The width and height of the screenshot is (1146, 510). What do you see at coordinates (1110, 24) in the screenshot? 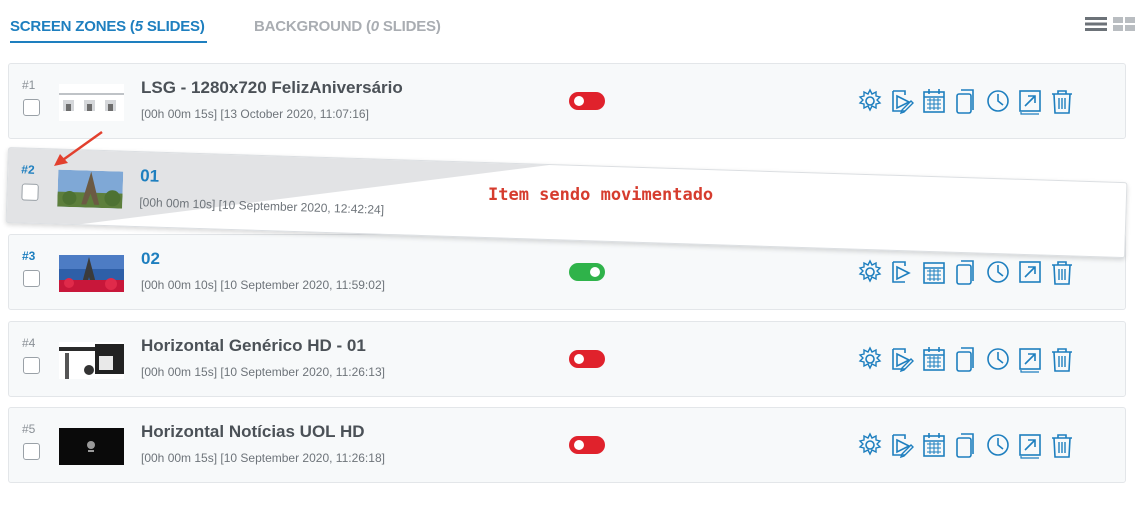
I see `view-toggle` at bounding box center [1110, 24].